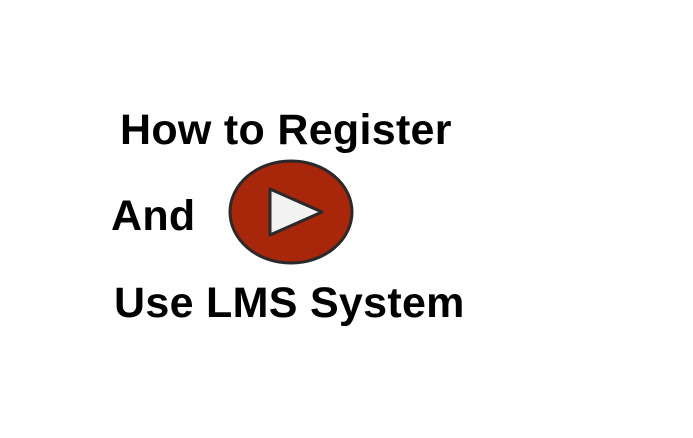 This screenshot has width=693, height=438. Describe the element at coordinates (153, 216) in the screenshot. I see `title-line-2: And` at that location.